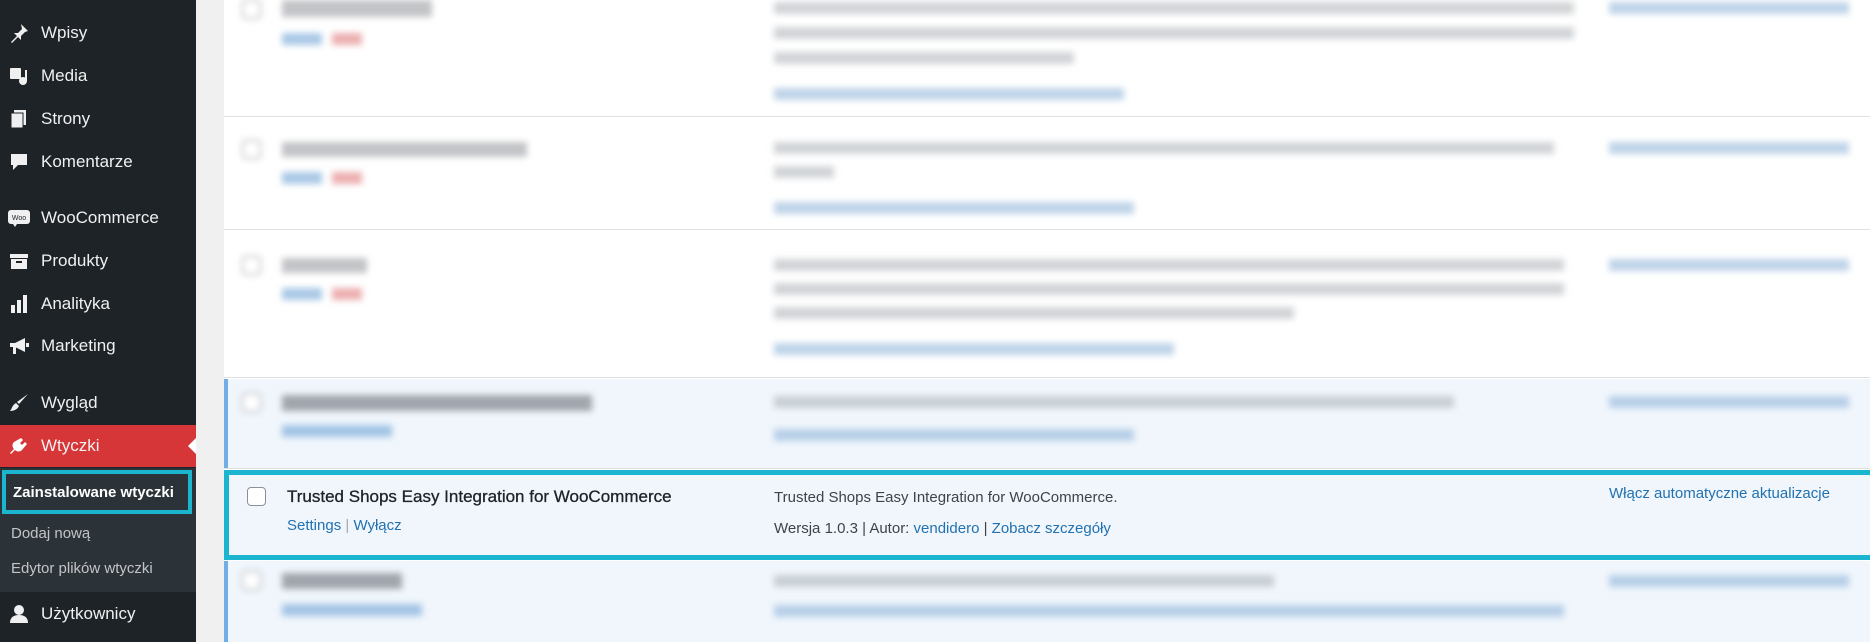 Image resolution: width=1870 pixels, height=642 pixels. What do you see at coordinates (98, 533) in the screenshot?
I see `submenu-add-new: Dodaj nową` at bounding box center [98, 533].